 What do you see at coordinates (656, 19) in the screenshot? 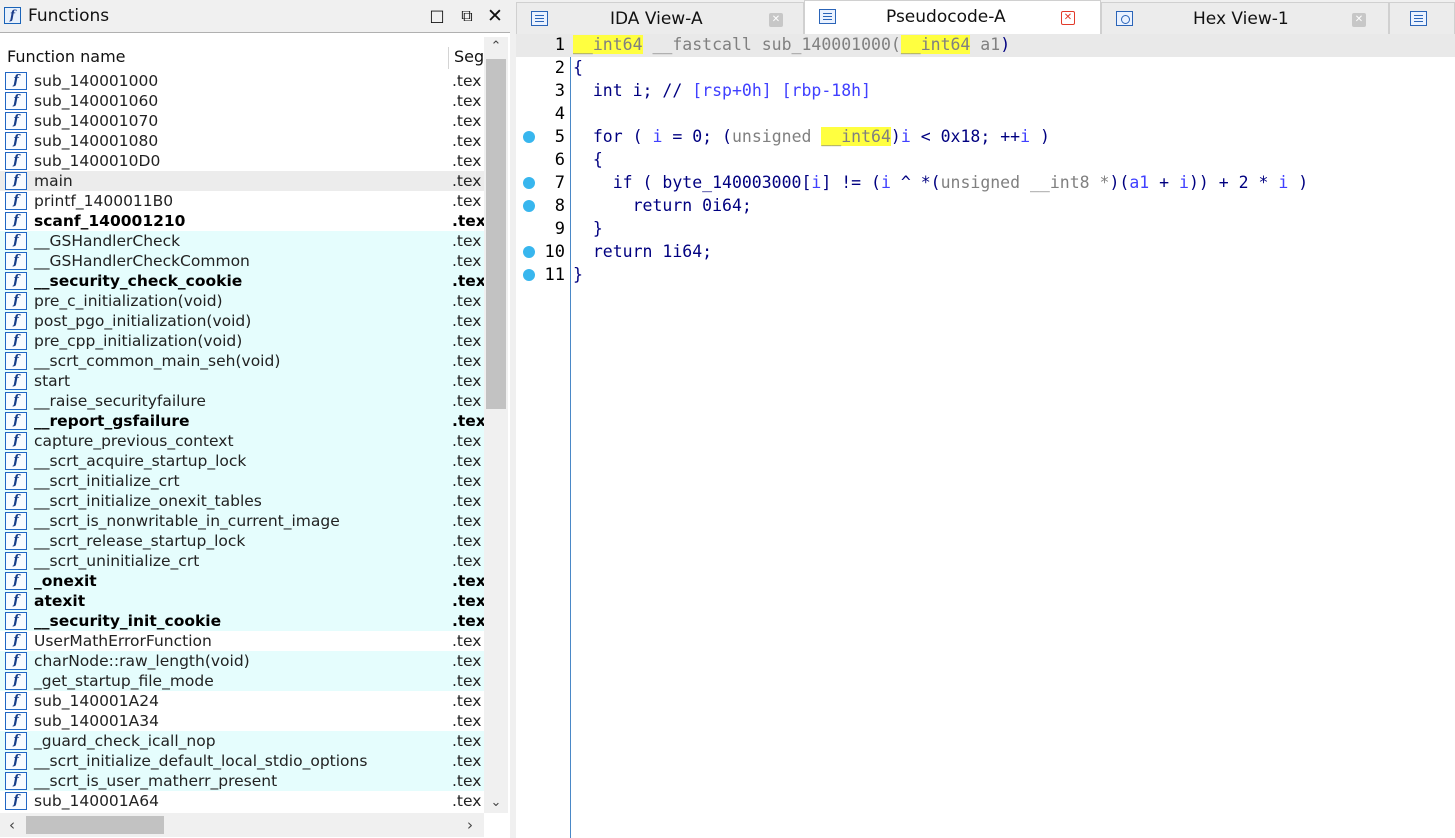
I see `tab-label: IDA View-A` at bounding box center [656, 19].